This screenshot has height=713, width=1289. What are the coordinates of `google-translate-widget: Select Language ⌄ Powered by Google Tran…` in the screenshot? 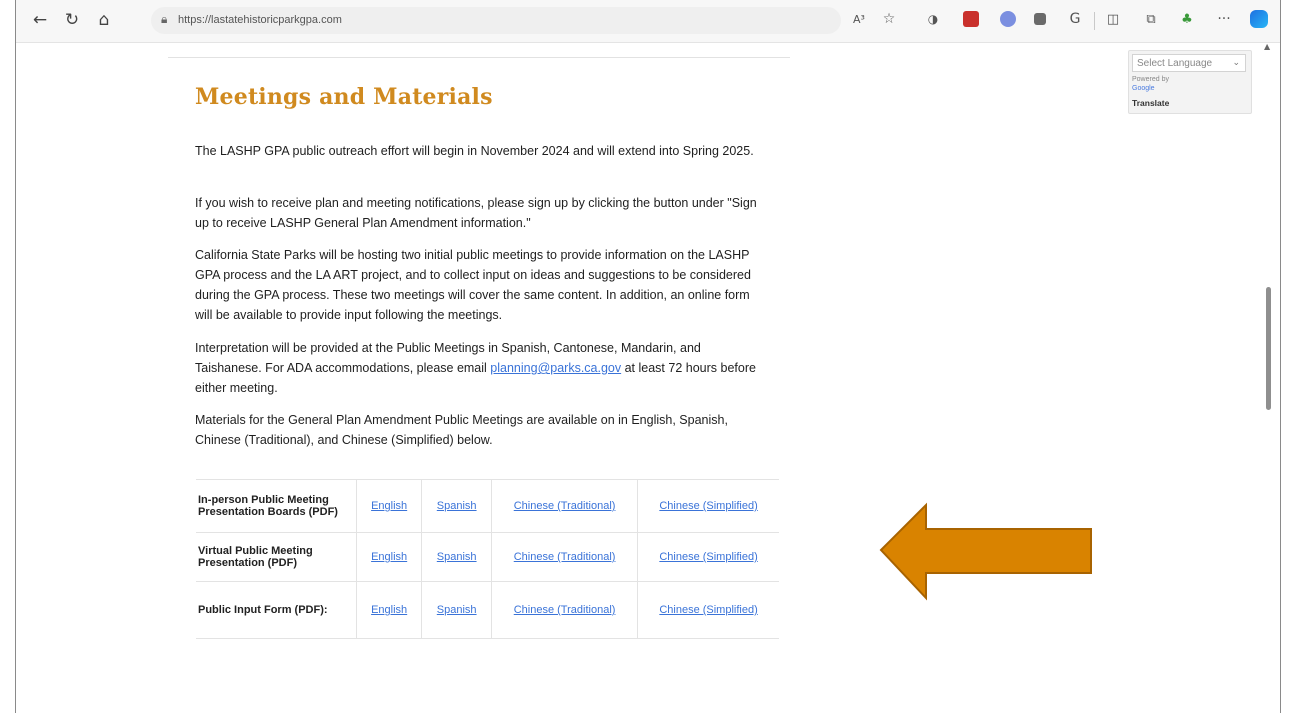 It's located at (1190, 82).